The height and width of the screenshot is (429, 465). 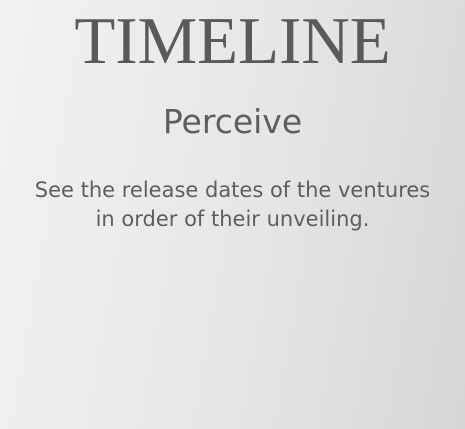 I want to click on panel-subtitle: Perceive, so click(x=232, y=121).